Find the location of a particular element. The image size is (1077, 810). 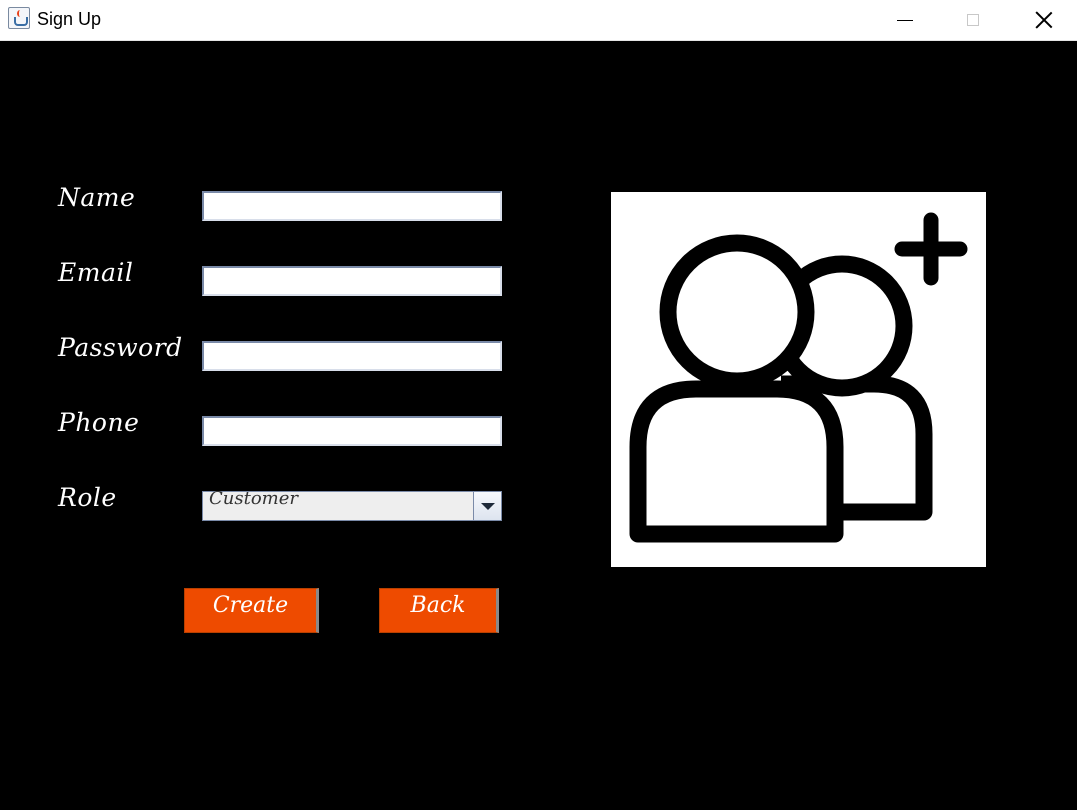

window-title: Sign Up is located at coordinates (69, 19).